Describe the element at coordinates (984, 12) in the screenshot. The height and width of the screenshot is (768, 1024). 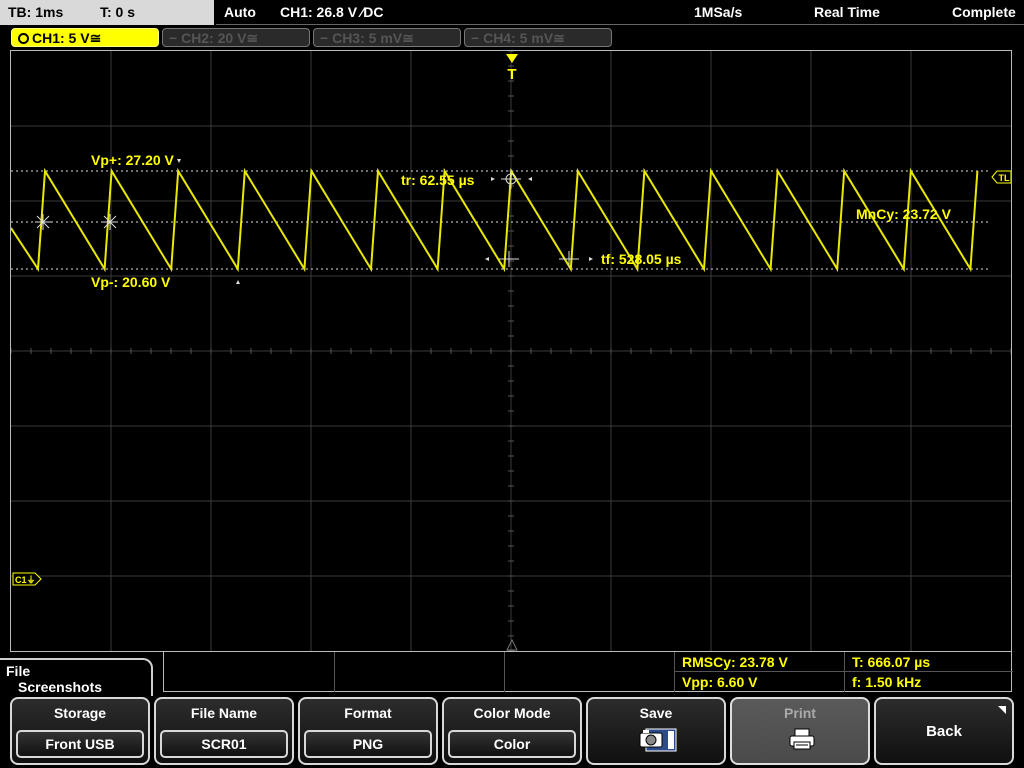
I see `acquisition-status: Complete` at that location.